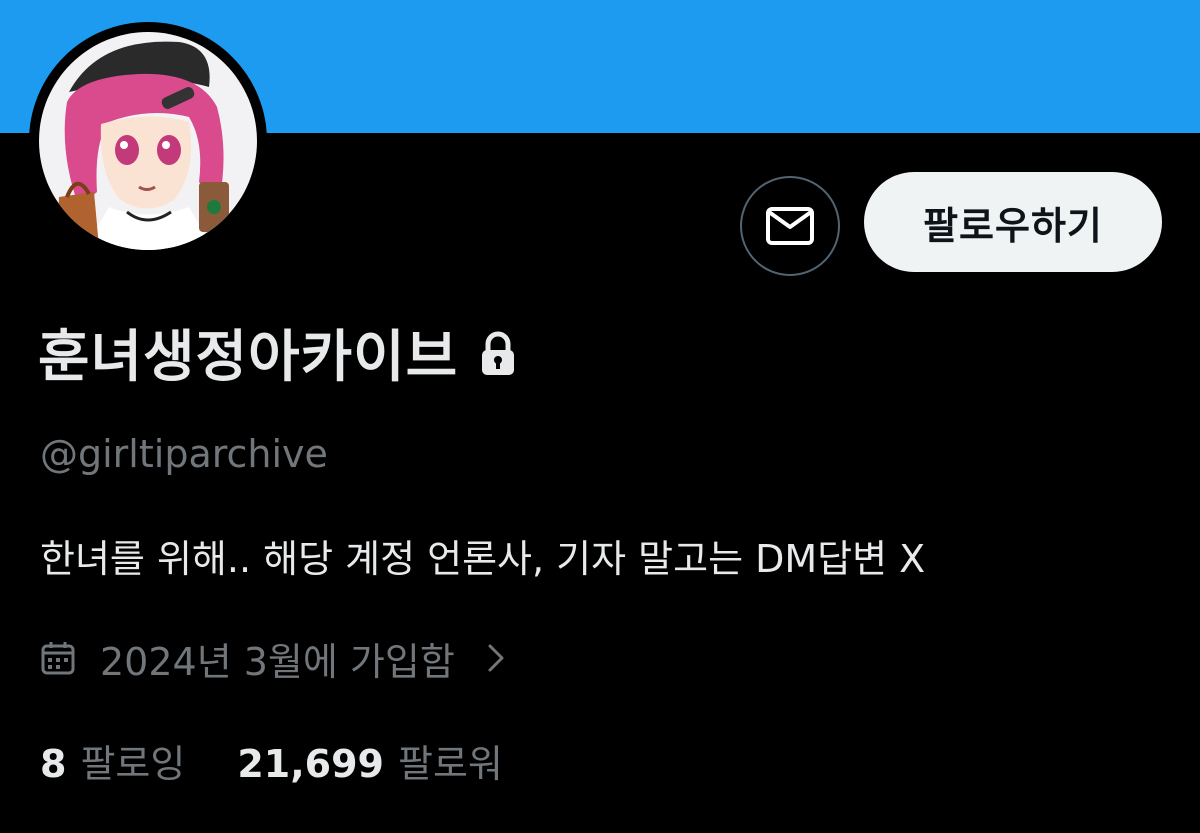 Image resolution: width=1200 pixels, height=833 pixels. I want to click on display-name: 훈녀생정아카이브, so click(248, 357).